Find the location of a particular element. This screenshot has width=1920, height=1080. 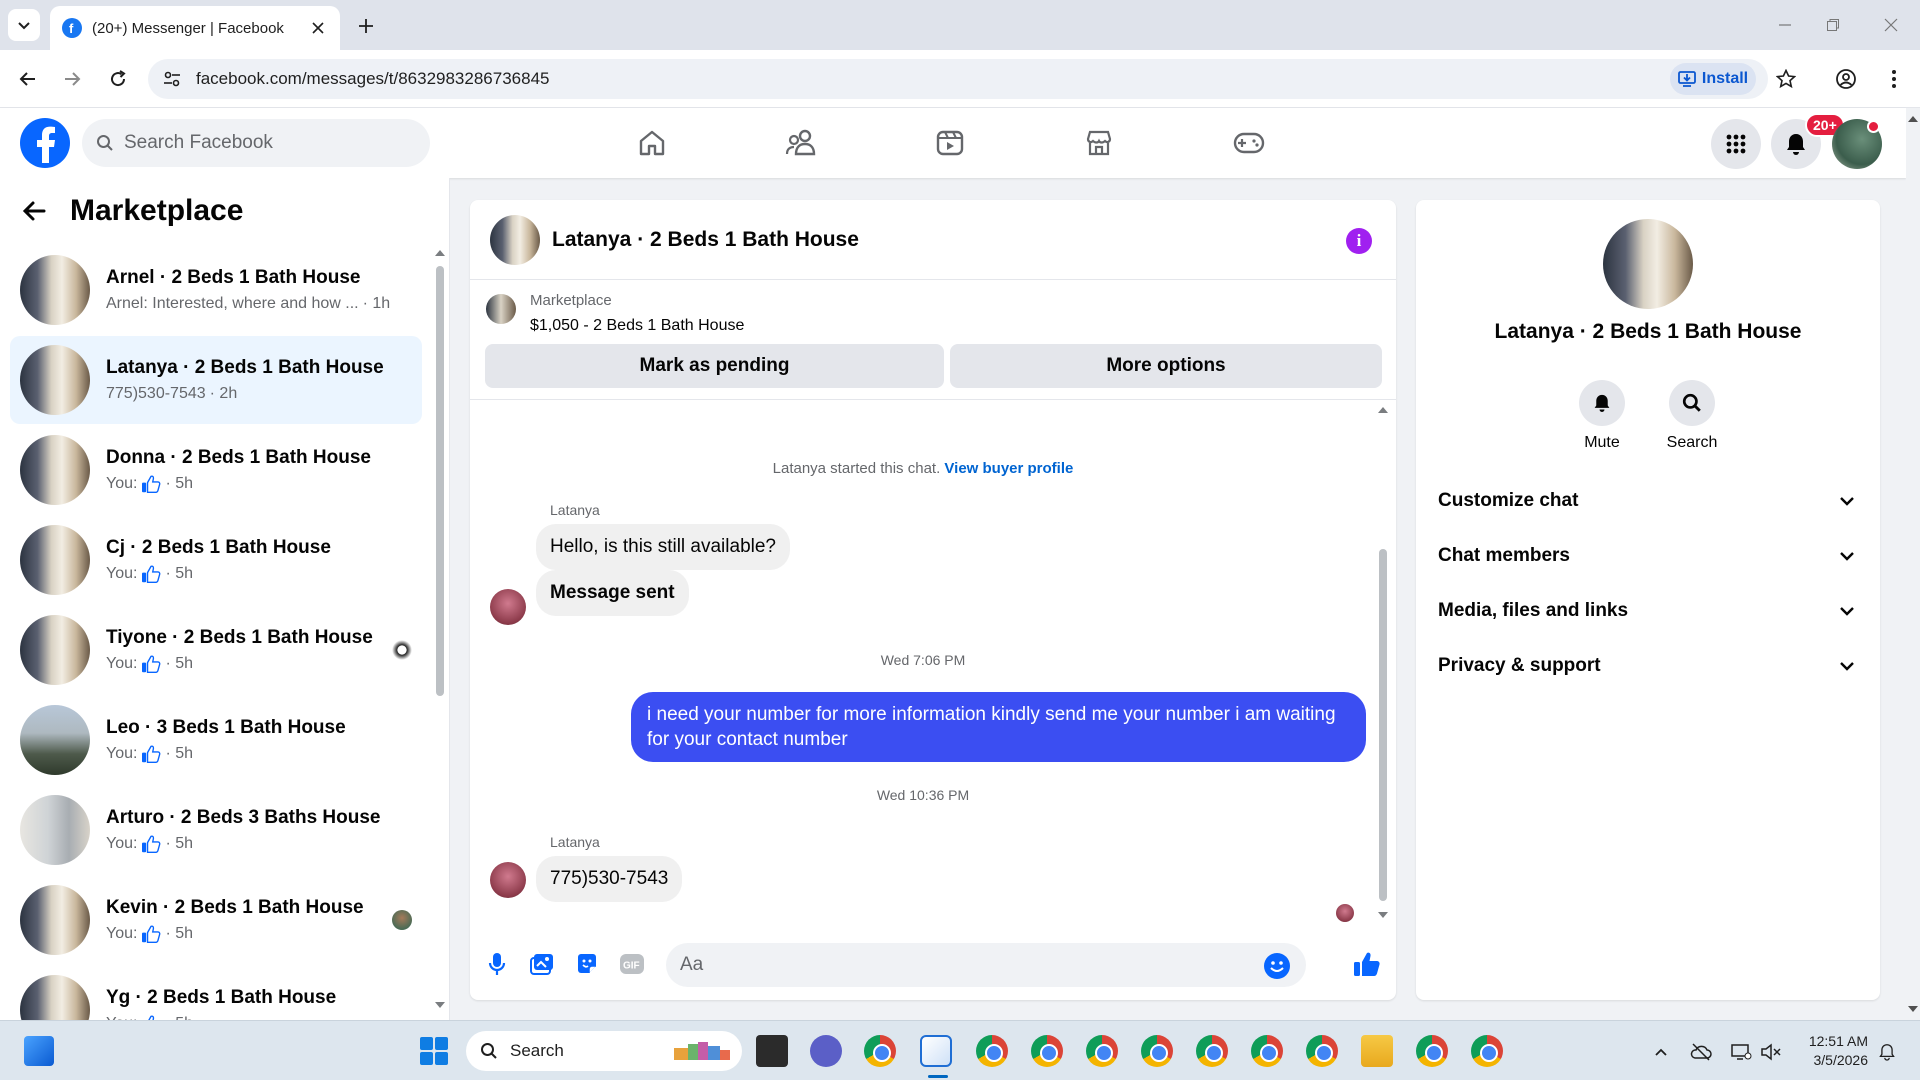

install-app-button: Install is located at coordinates (1713, 79).